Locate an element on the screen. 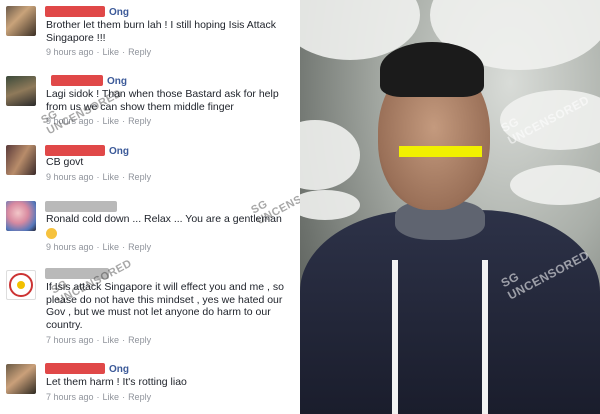  eye-censor-bar is located at coordinates (440, 151).